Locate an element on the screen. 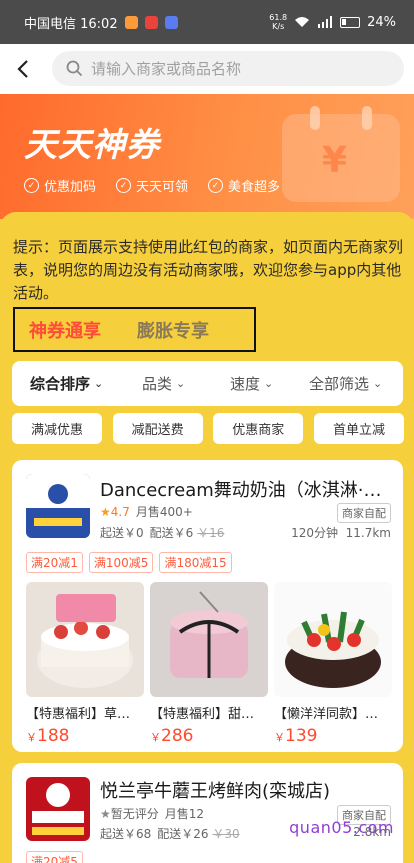 This screenshot has width=414, height=863. back-button is located at coordinates (23, 69).